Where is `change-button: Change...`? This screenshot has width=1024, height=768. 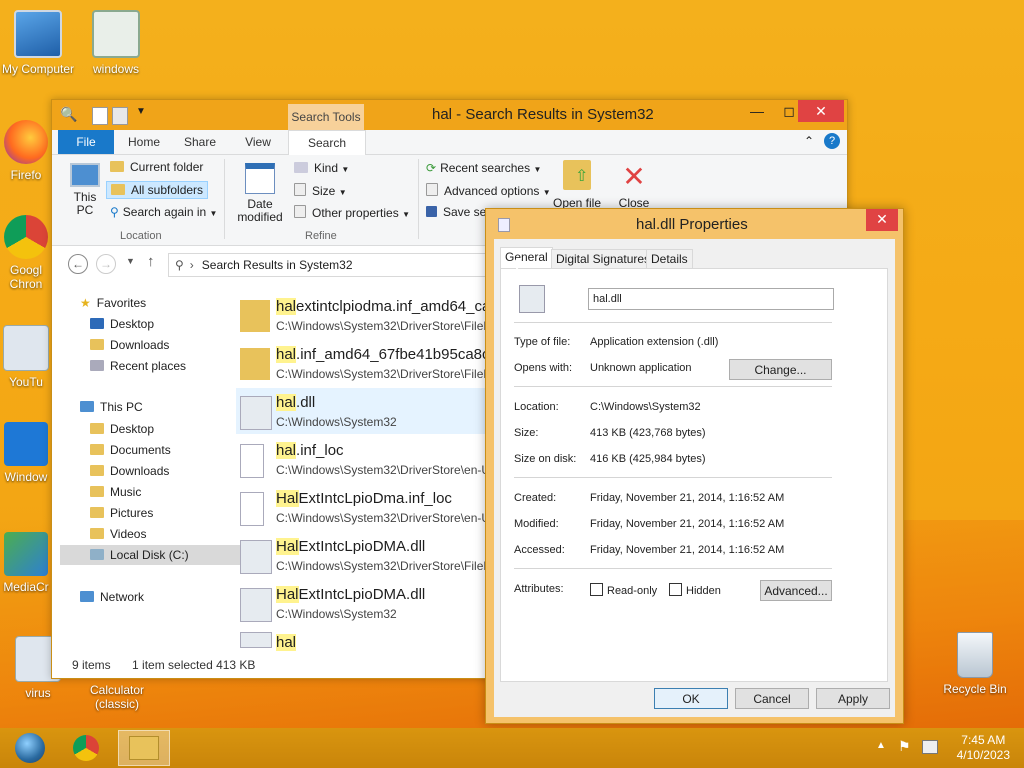 change-button: Change... is located at coordinates (780, 369).